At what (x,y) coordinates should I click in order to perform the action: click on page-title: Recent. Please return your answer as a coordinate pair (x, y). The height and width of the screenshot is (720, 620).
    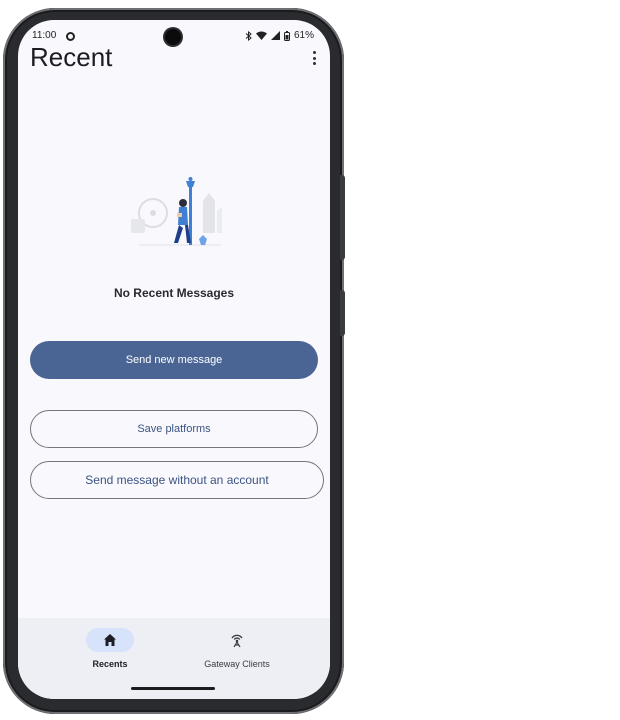
    Looking at the image, I should click on (71, 57).